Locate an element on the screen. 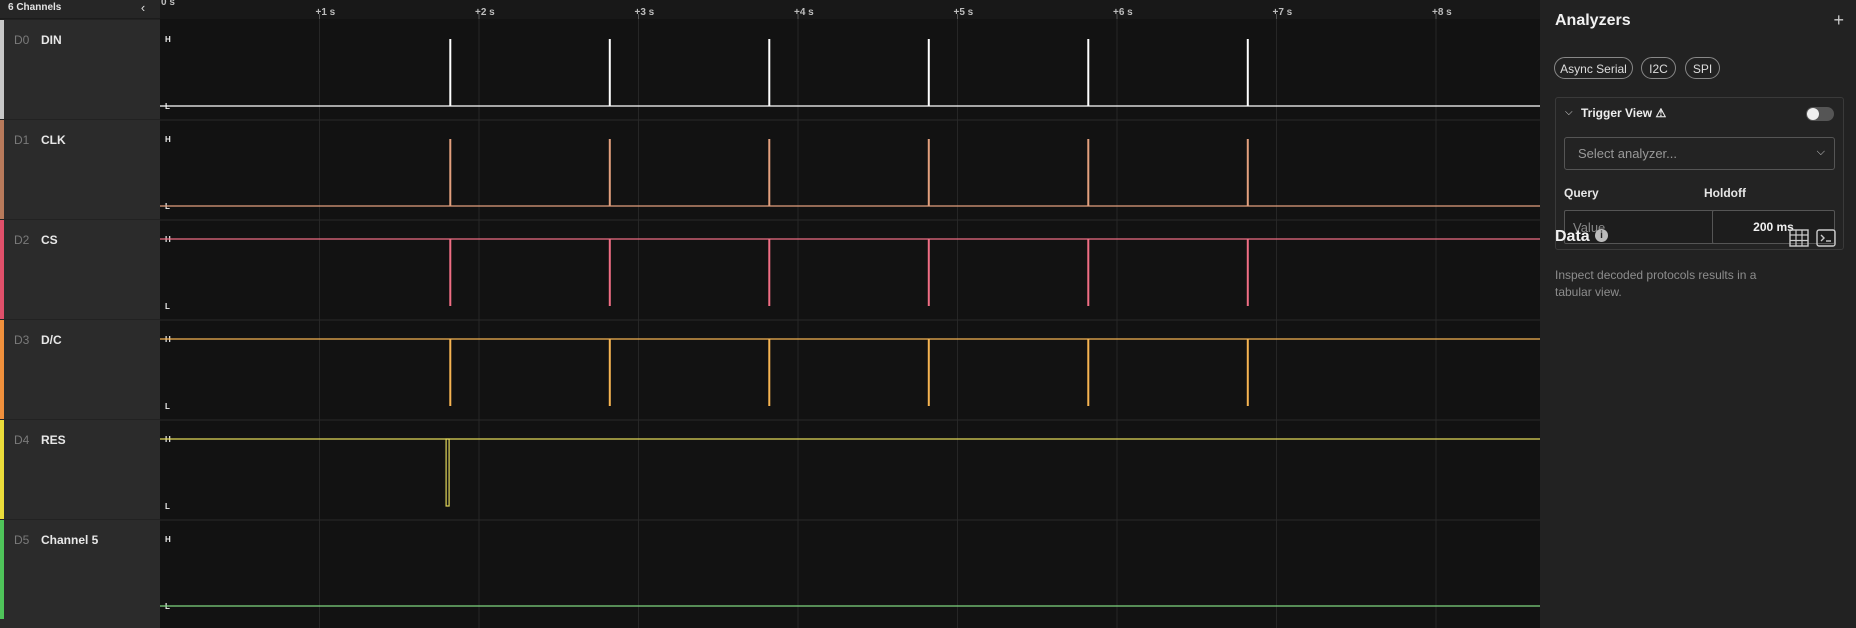 The image size is (1856, 628). analyzer-select: Select analyzer... ⌵ is located at coordinates (1699, 153).